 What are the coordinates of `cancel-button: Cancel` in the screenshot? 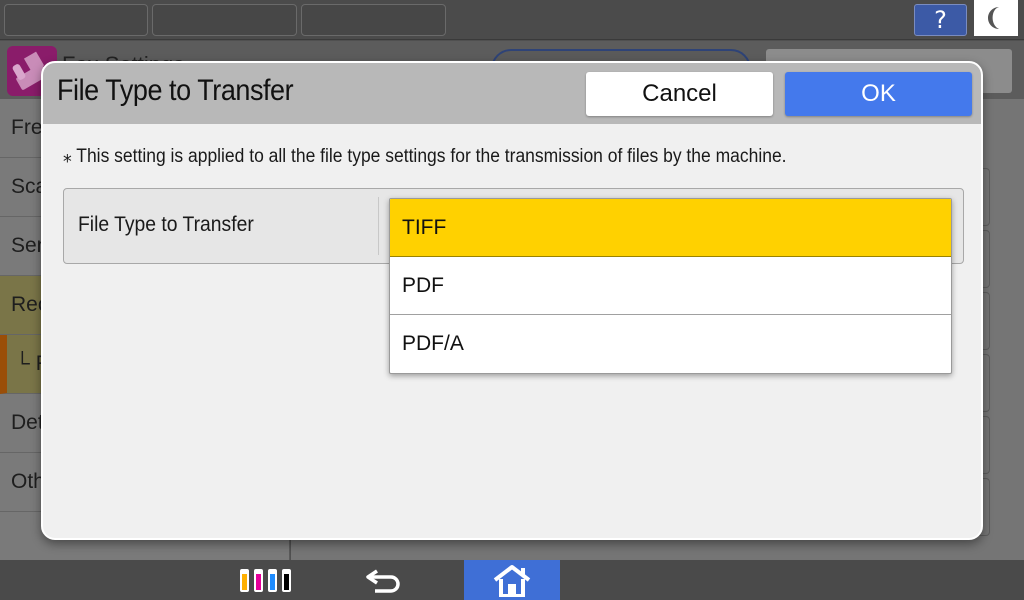 It's located at (679, 94).